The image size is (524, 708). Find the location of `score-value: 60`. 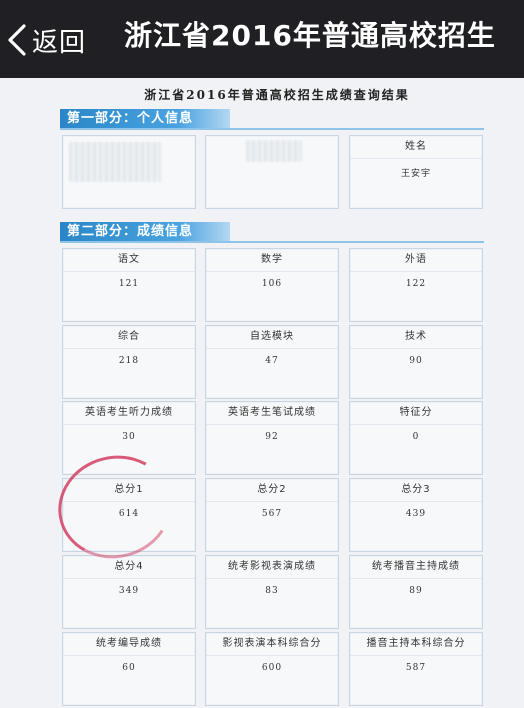

score-value: 60 is located at coordinates (129, 668).